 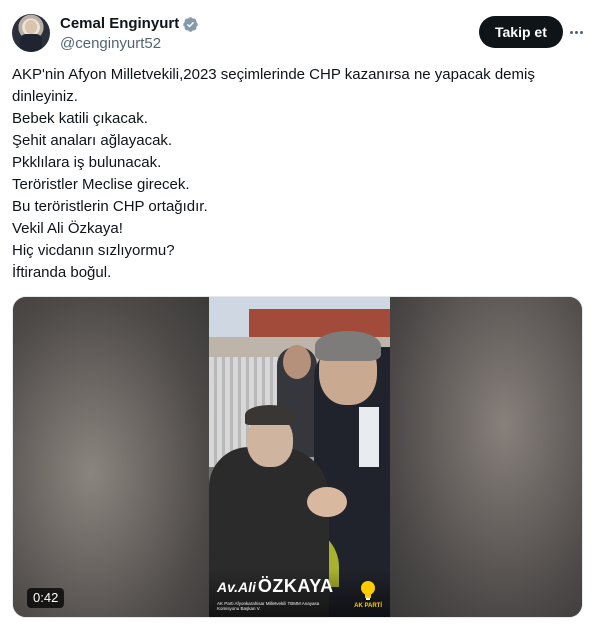 What do you see at coordinates (368, 606) in the screenshot?
I see `party-label: AK PARTİ` at bounding box center [368, 606].